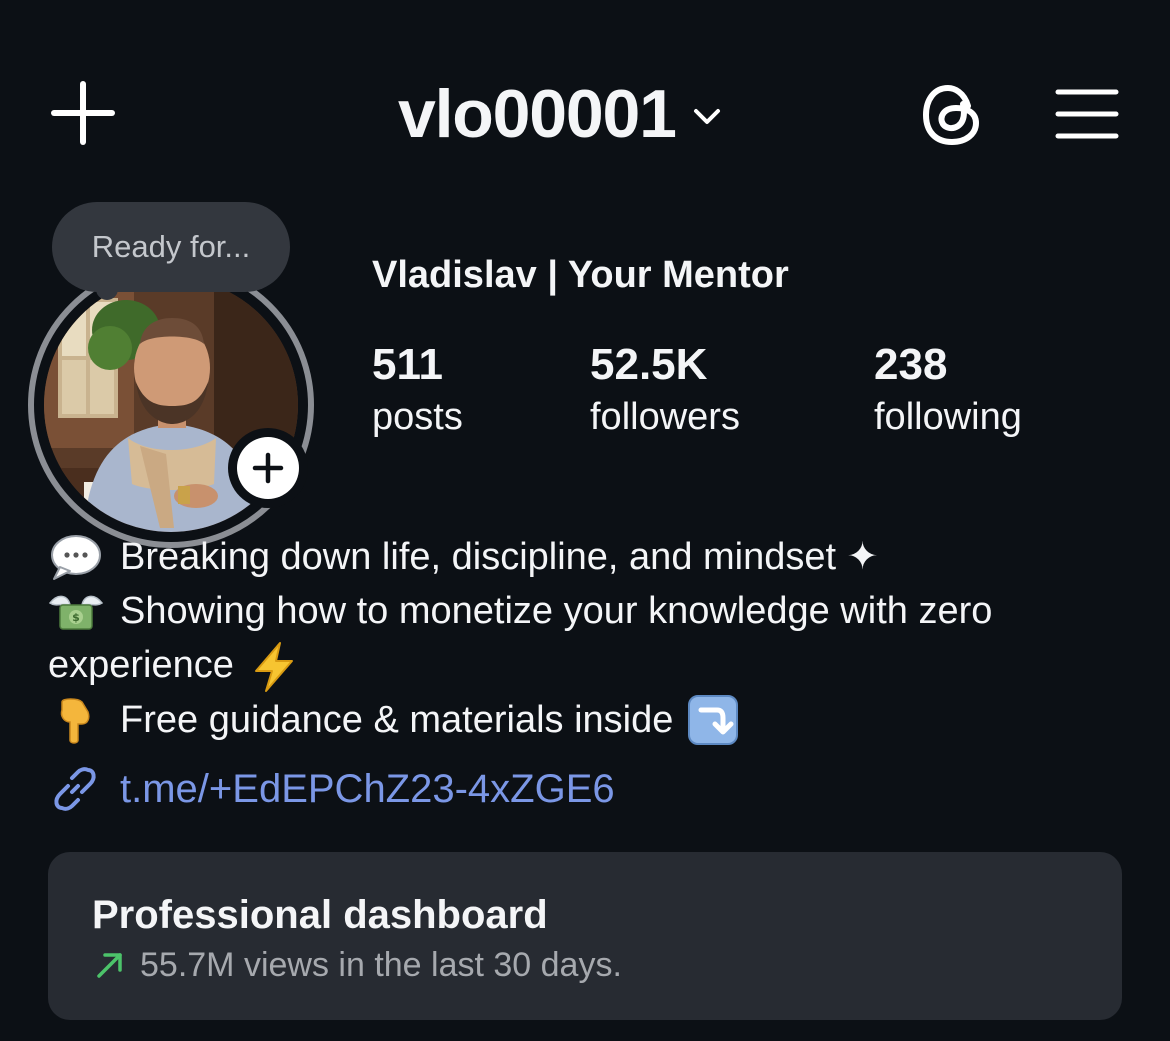  What do you see at coordinates (407, 364) in the screenshot?
I see `stat-posts-count: 511` at bounding box center [407, 364].